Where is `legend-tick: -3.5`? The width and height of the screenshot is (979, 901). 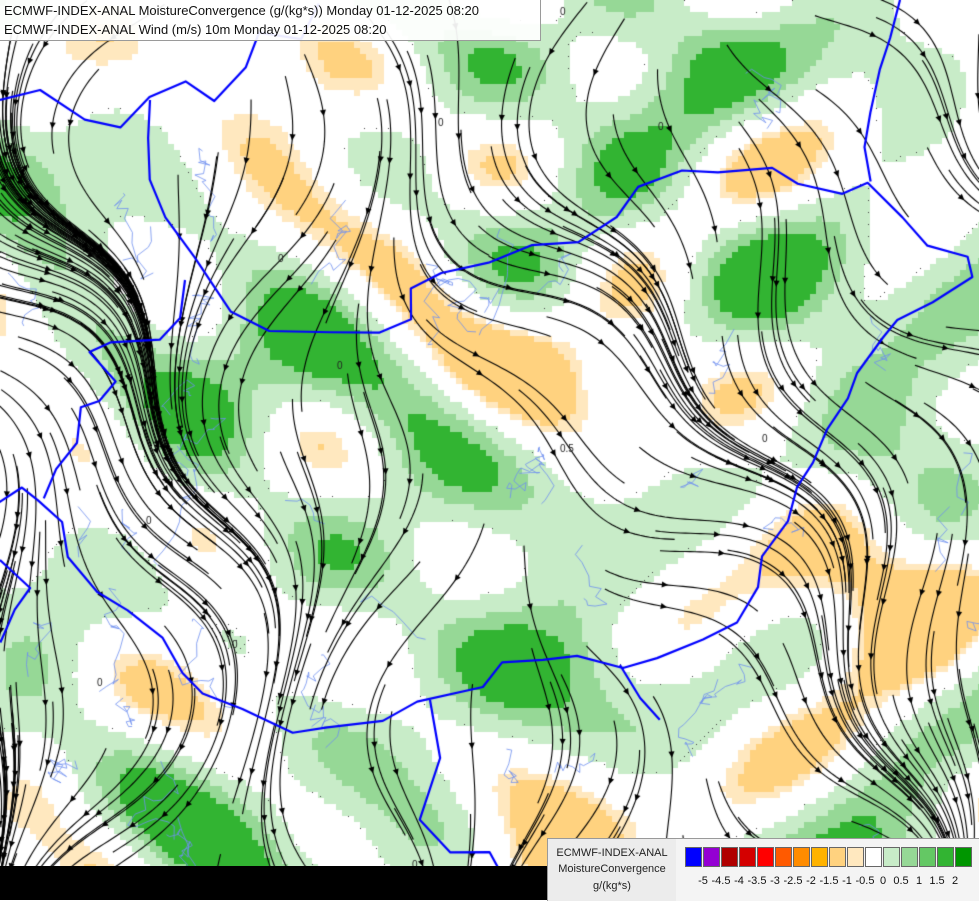
legend-tick: -3.5 is located at coordinates (757, 881).